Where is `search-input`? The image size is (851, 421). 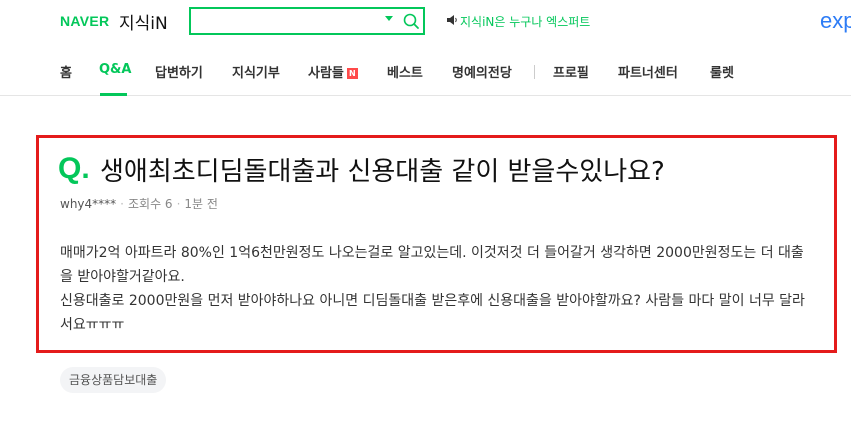 search-input is located at coordinates (287, 21).